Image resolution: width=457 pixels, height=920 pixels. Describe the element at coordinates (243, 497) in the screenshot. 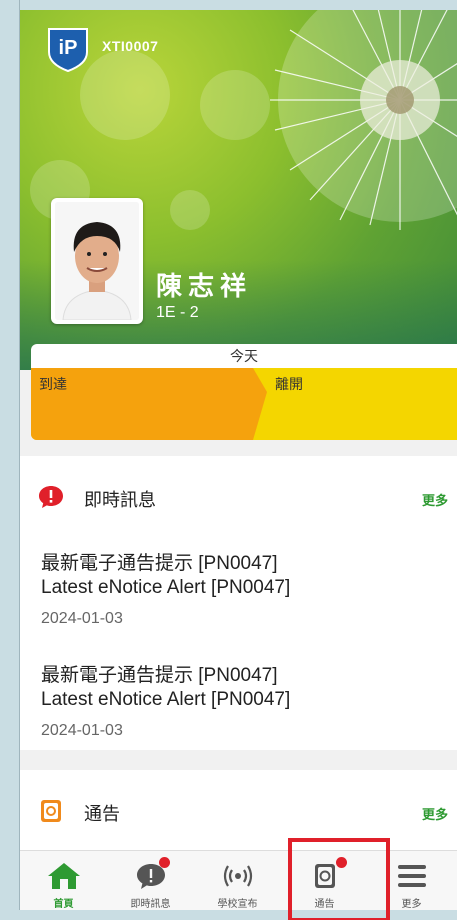

I see `messages-card-header: 即時訊息 更多` at that location.